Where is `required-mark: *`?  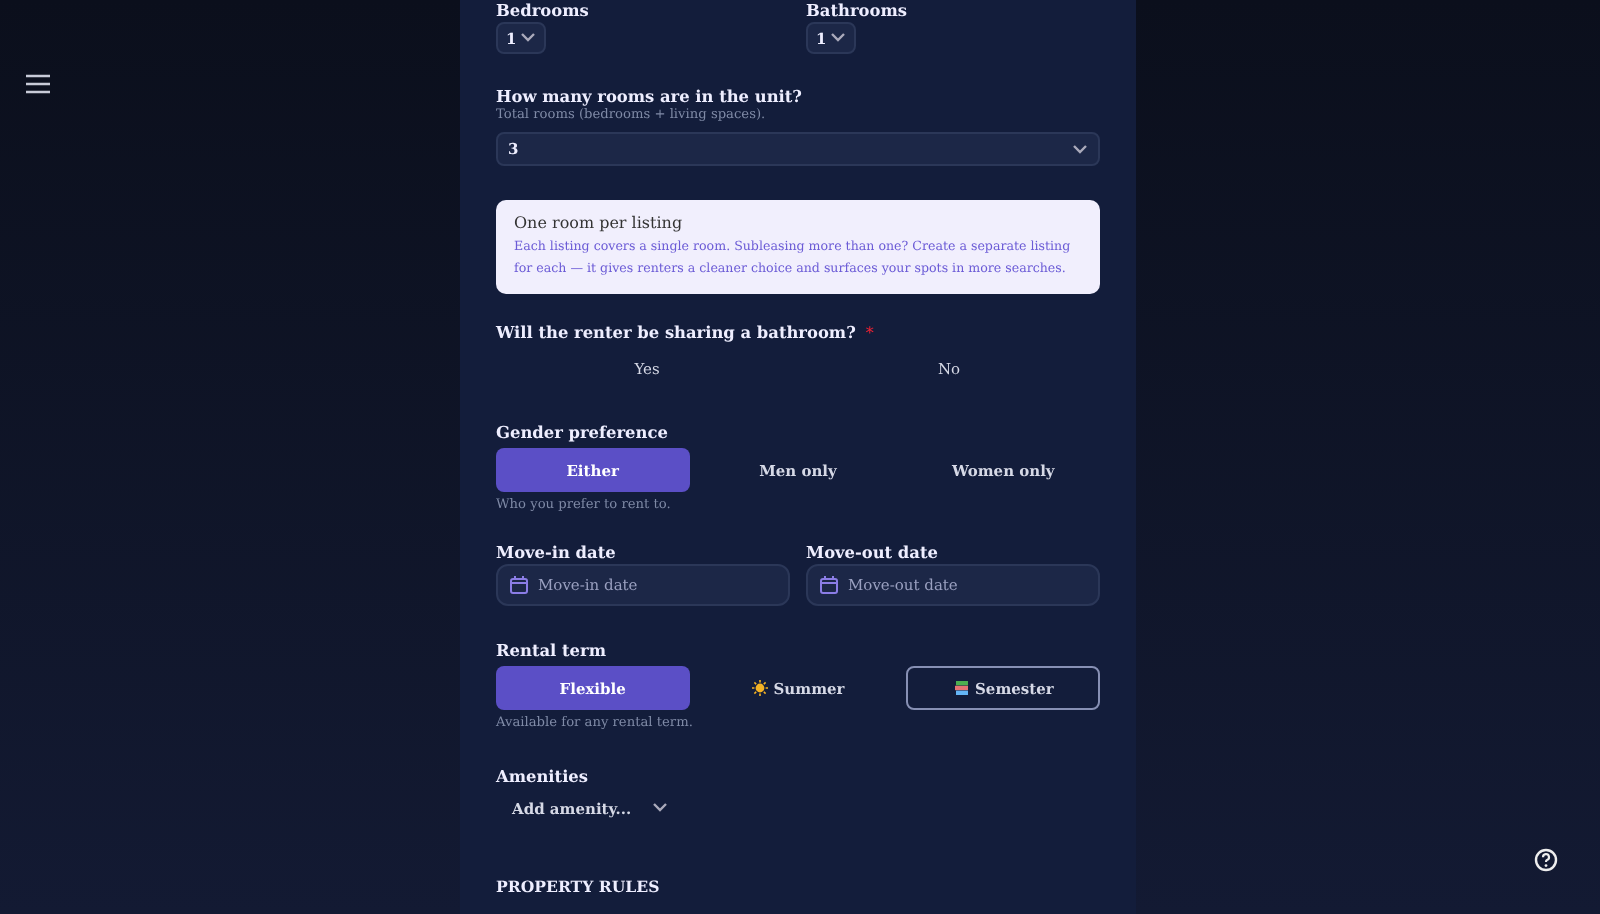
required-mark: * is located at coordinates (869, 333).